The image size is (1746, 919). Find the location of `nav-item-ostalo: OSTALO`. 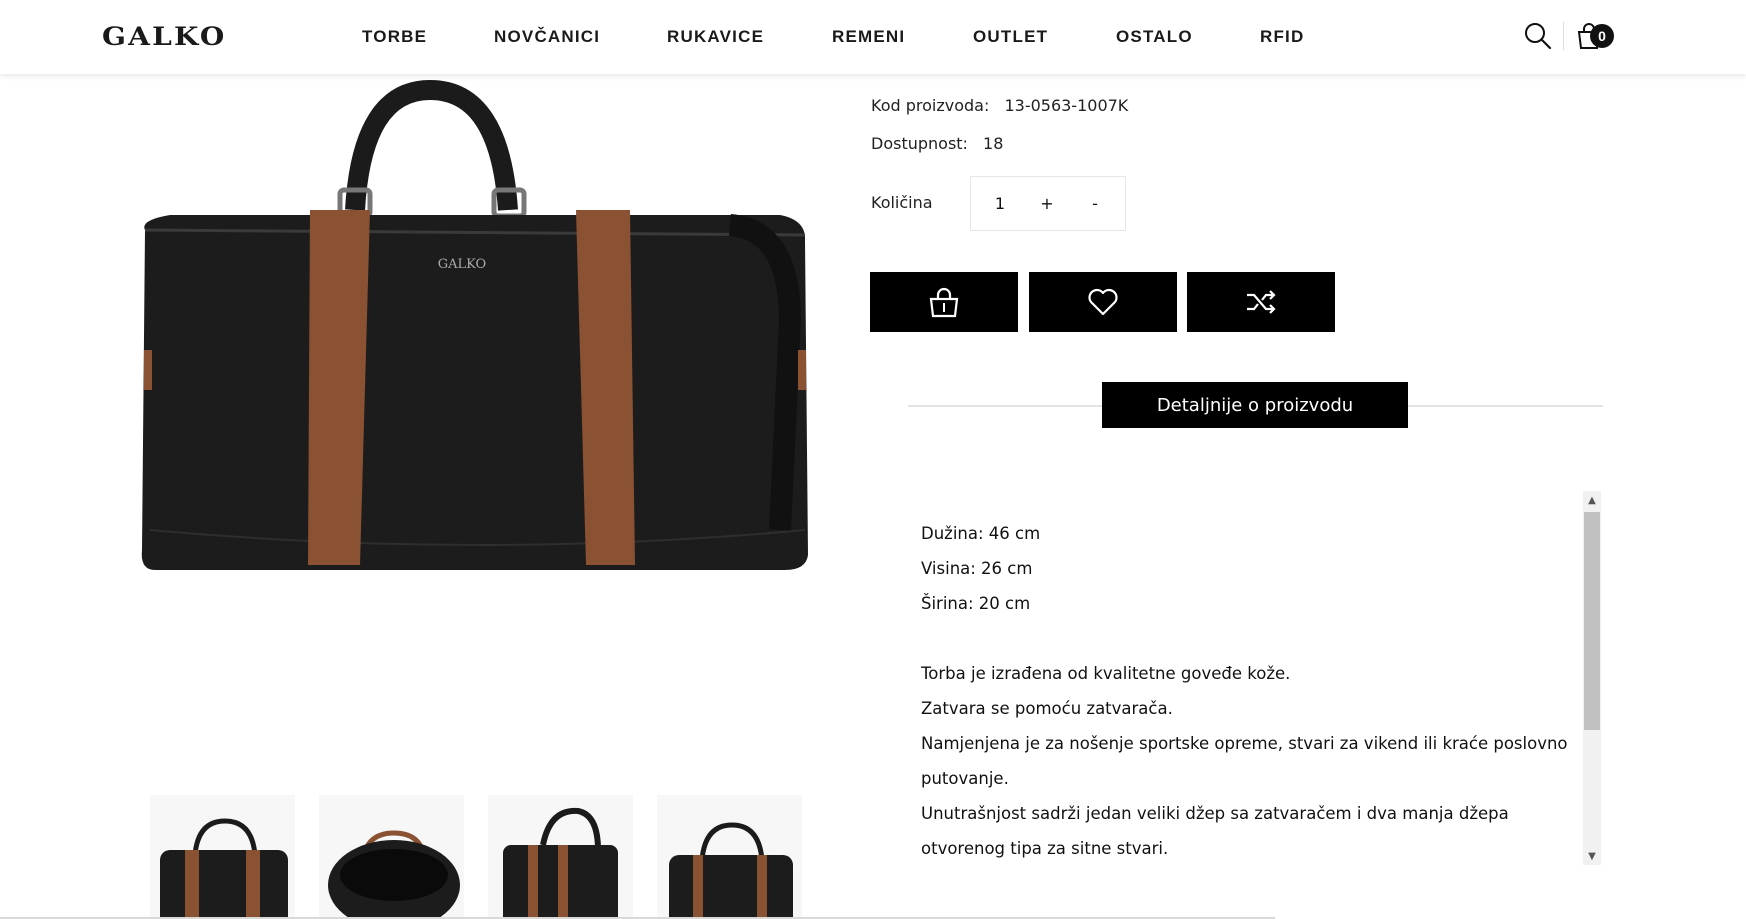

nav-item-ostalo: OSTALO is located at coordinates (1154, 37).